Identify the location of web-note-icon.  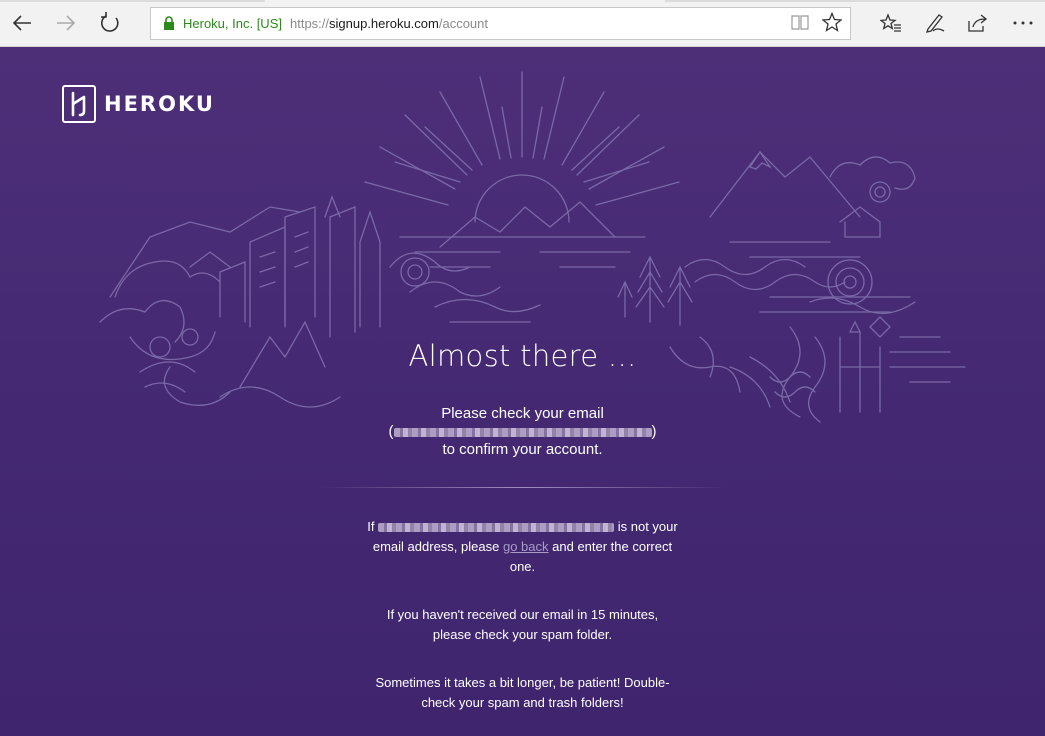
(935, 23).